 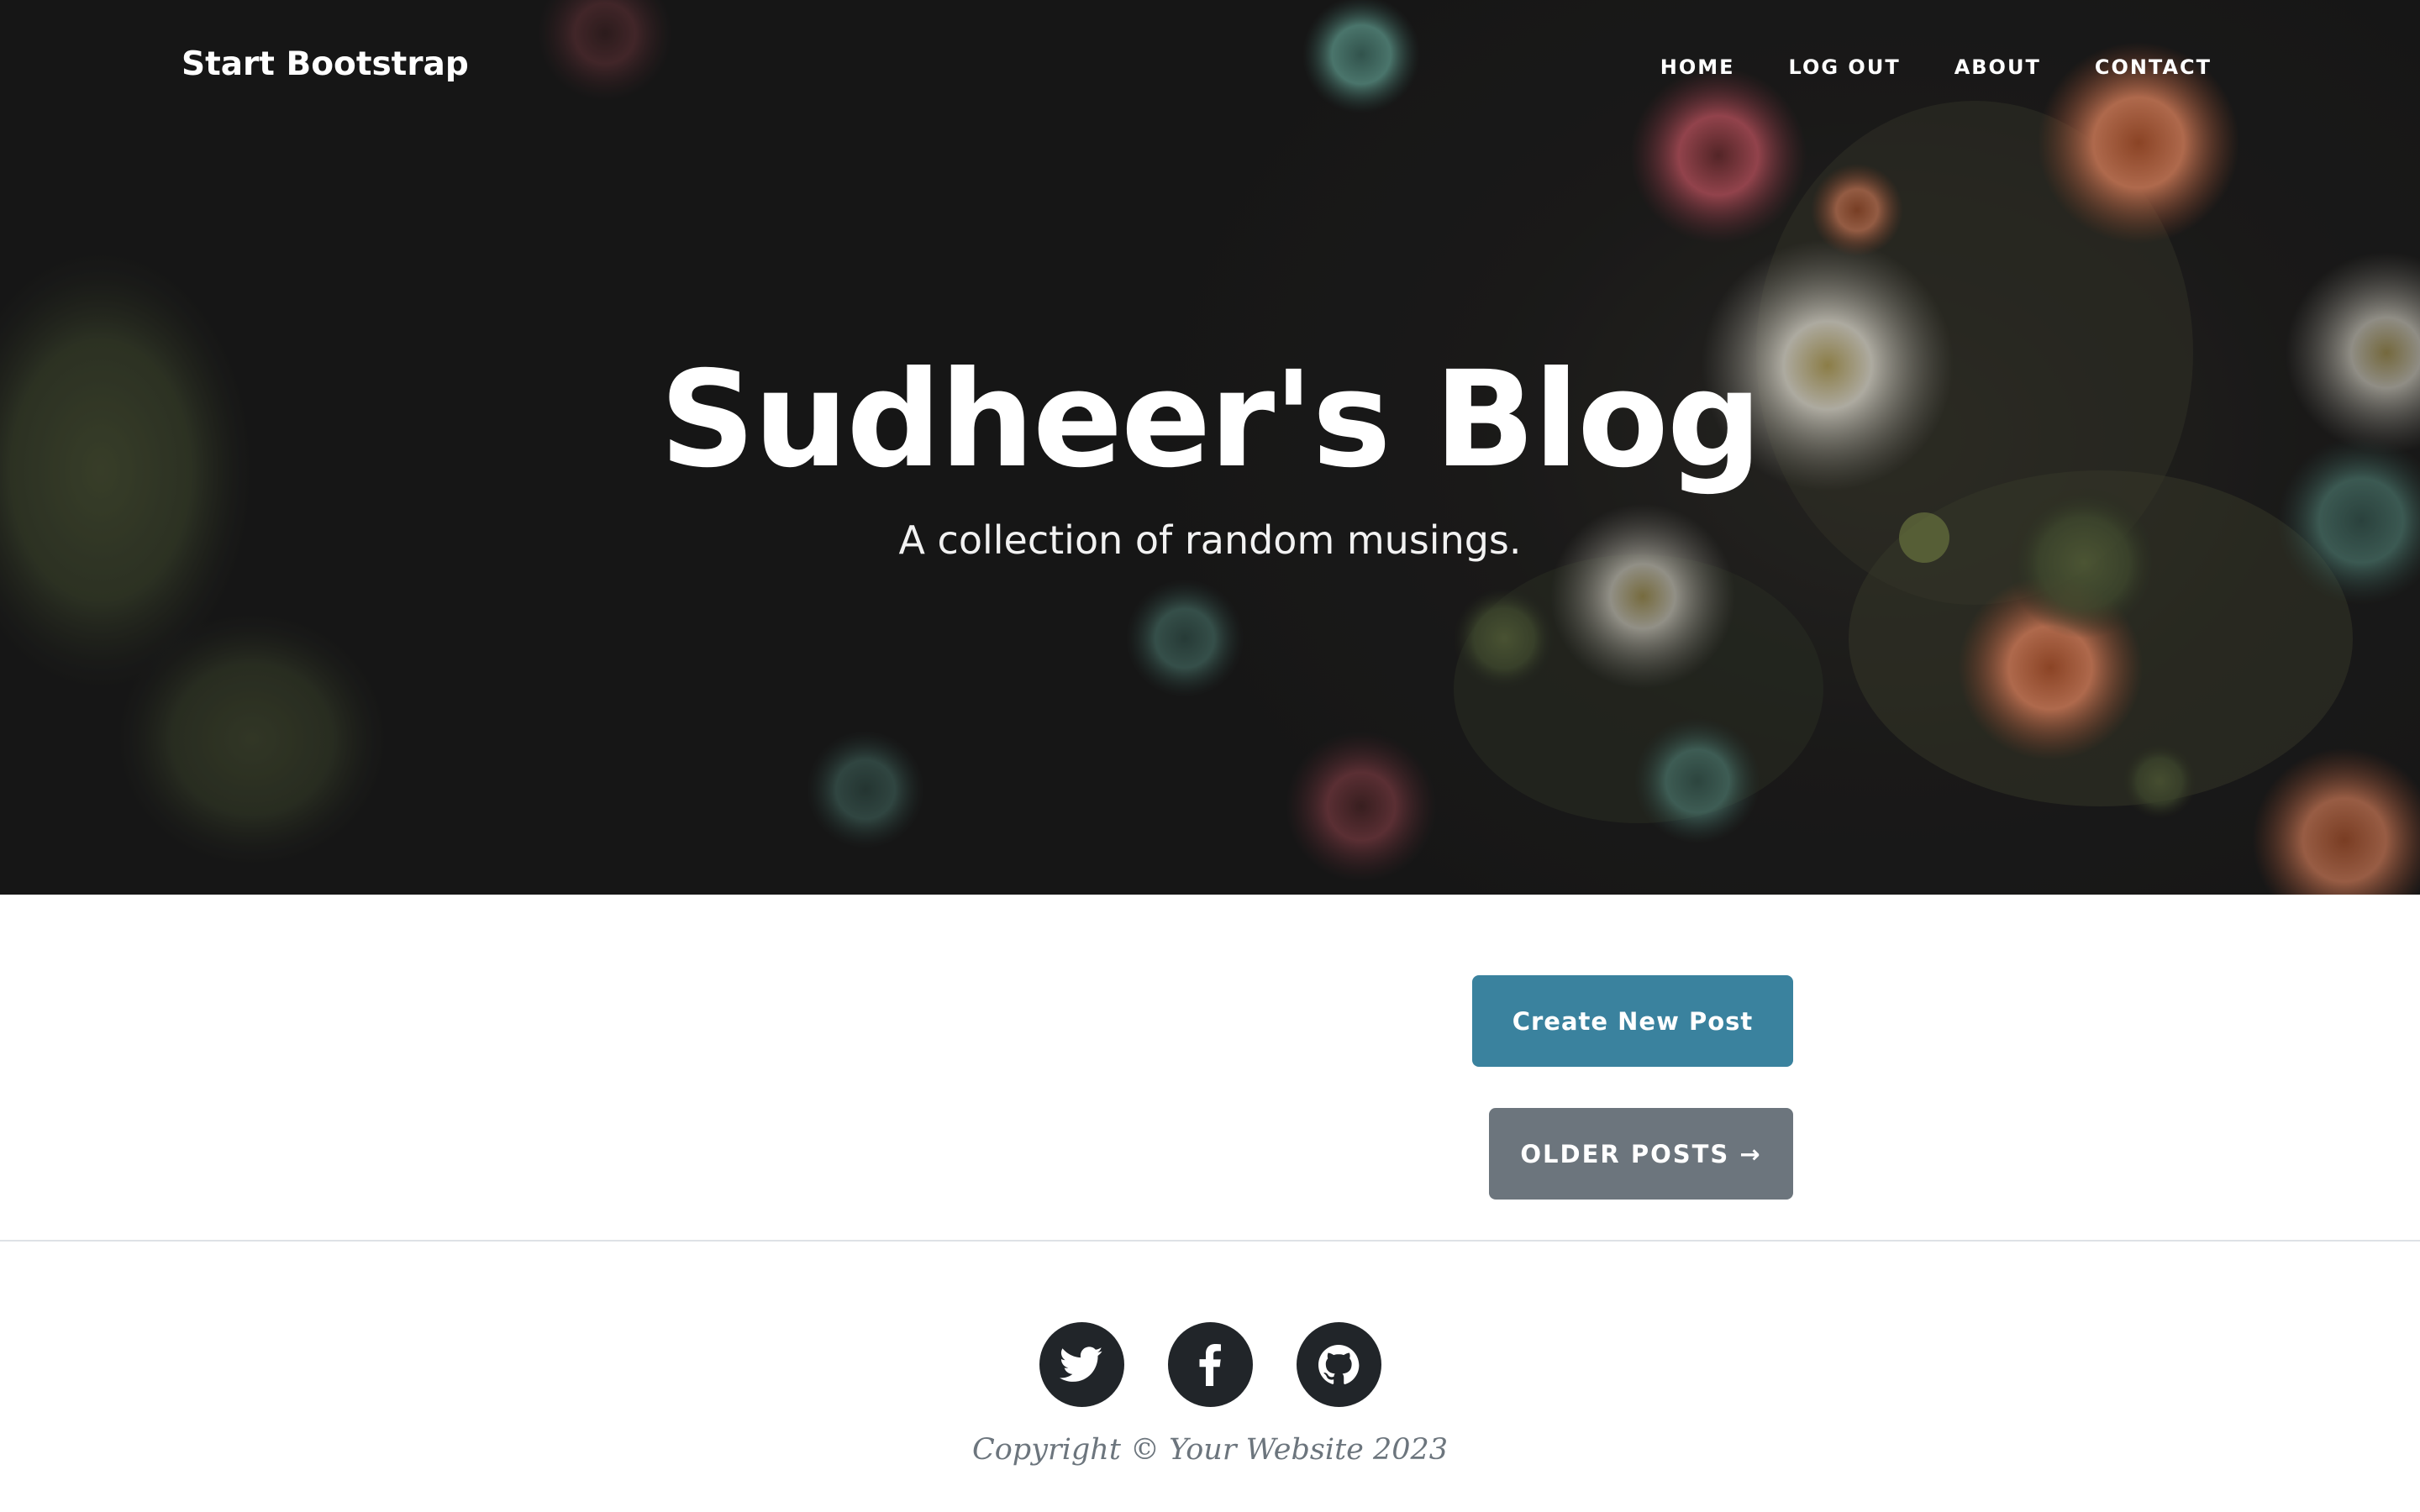 I want to click on older-posts-button: Older Posts →, so click(x=1641, y=1154).